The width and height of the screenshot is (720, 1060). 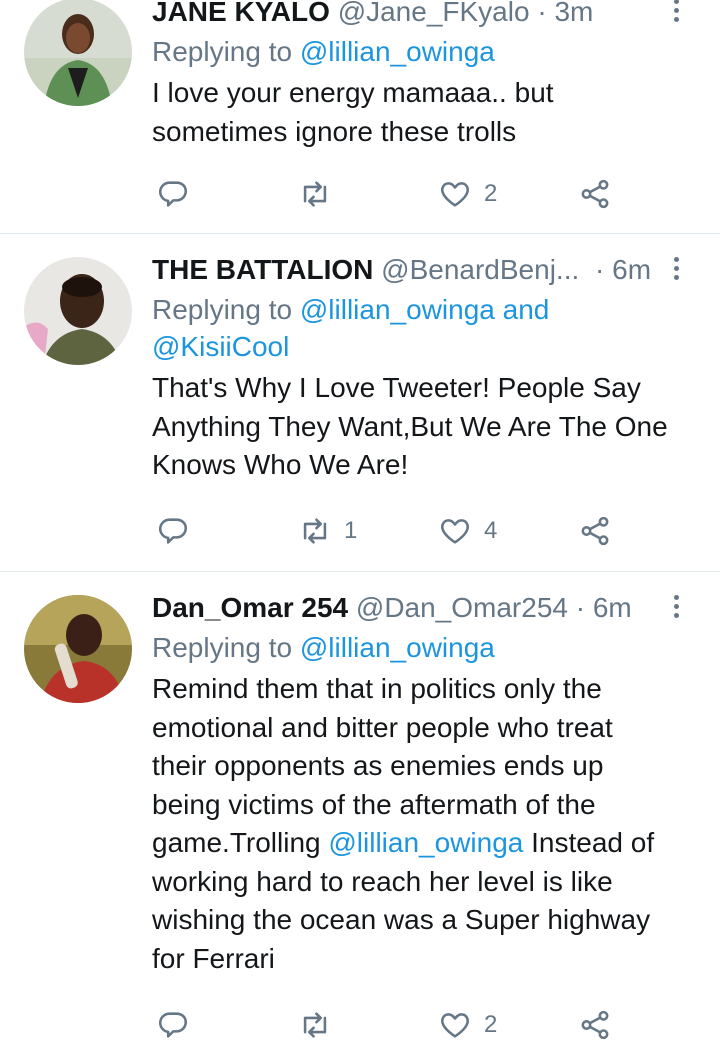 What do you see at coordinates (491, 530) in the screenshot?
I see `like-count: 4` at bounding box center [491, 530].